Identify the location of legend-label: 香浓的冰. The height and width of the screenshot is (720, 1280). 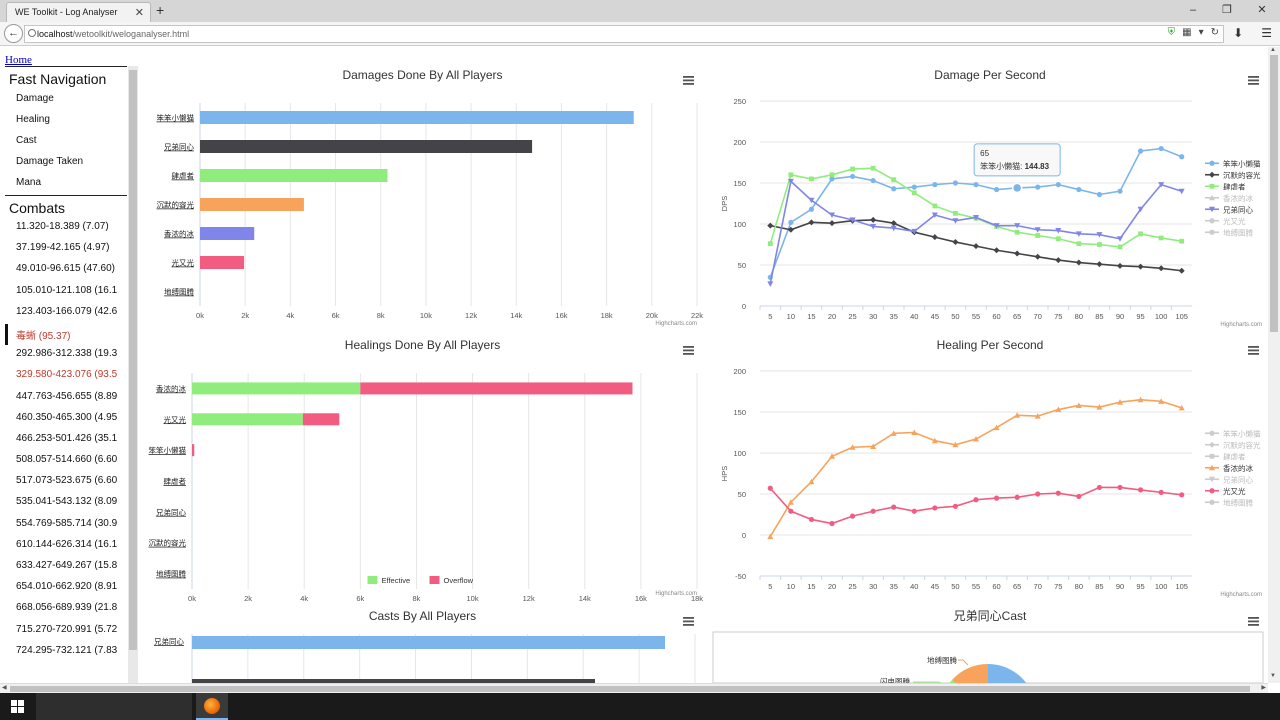
(1238, 468).